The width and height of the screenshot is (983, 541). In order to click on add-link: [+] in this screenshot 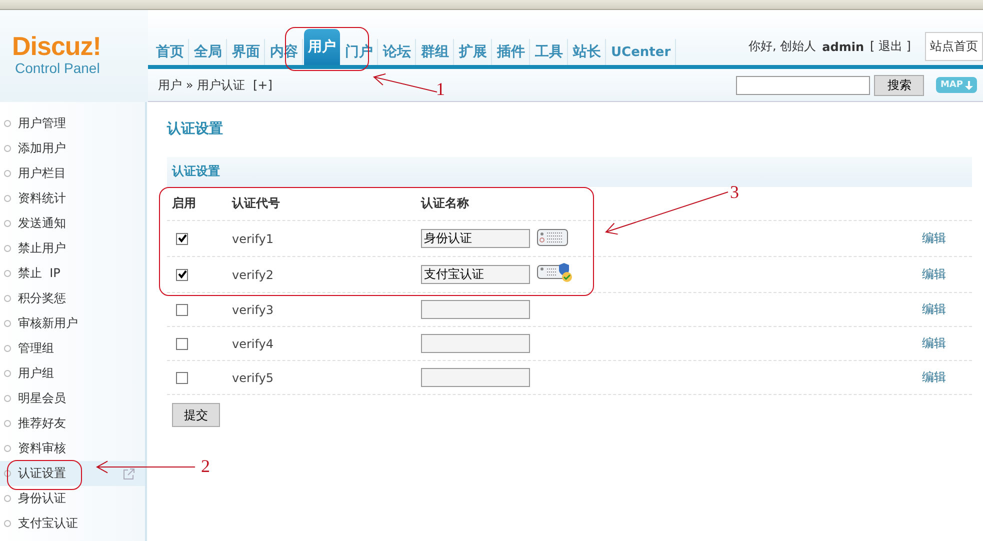, I will do `click(262, 85)`.